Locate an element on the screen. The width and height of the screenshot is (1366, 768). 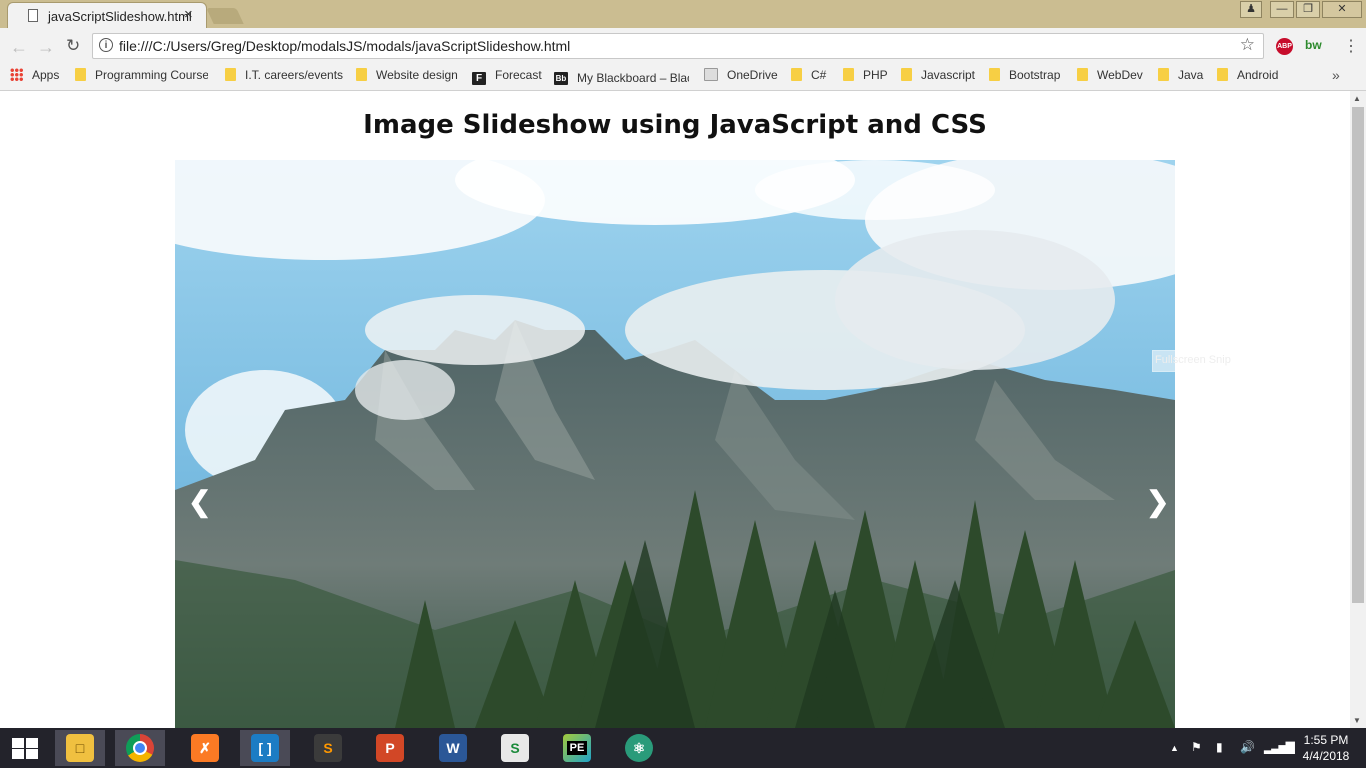
bookmark-bootstrap: Bootstrap is located at coordinates (1024, 77).